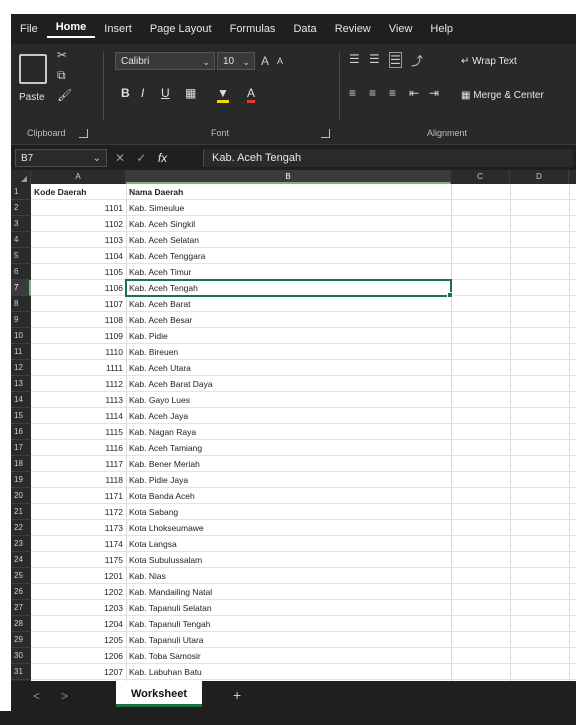 The image size is (576, 725). I want to click on row-header: 15, so click(21, 416).